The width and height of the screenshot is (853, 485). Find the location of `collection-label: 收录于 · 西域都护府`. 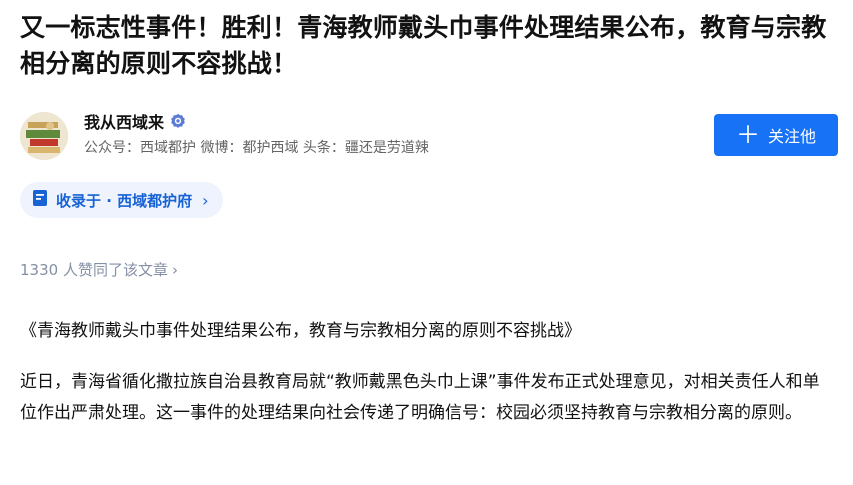

collection-label: 收录于 · 西域都护府 is located at coordinates (124, 200).